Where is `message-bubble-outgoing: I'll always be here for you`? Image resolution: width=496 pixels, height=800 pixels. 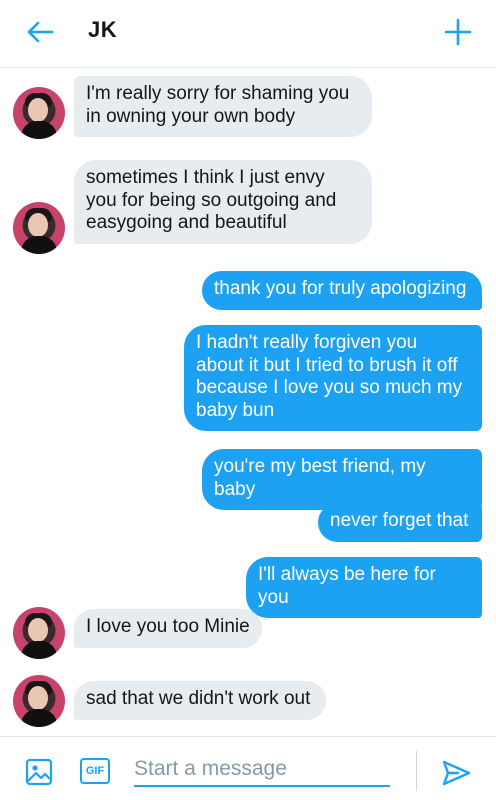 message-bubble-outgoing: I'll always be here for you is located at coordinates (364, 587).